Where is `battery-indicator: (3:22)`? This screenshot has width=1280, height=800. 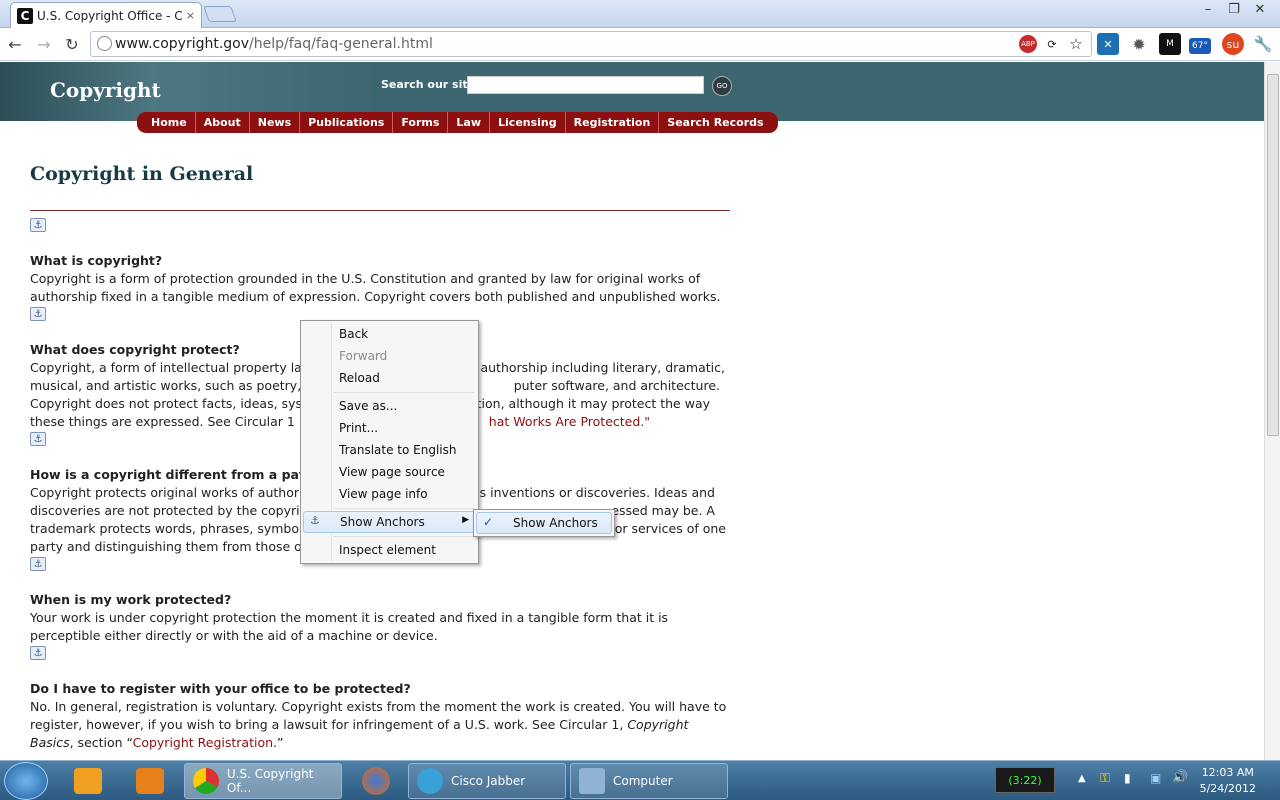
battery-indicator: (3:22) is located at coordinates (1025, 780).